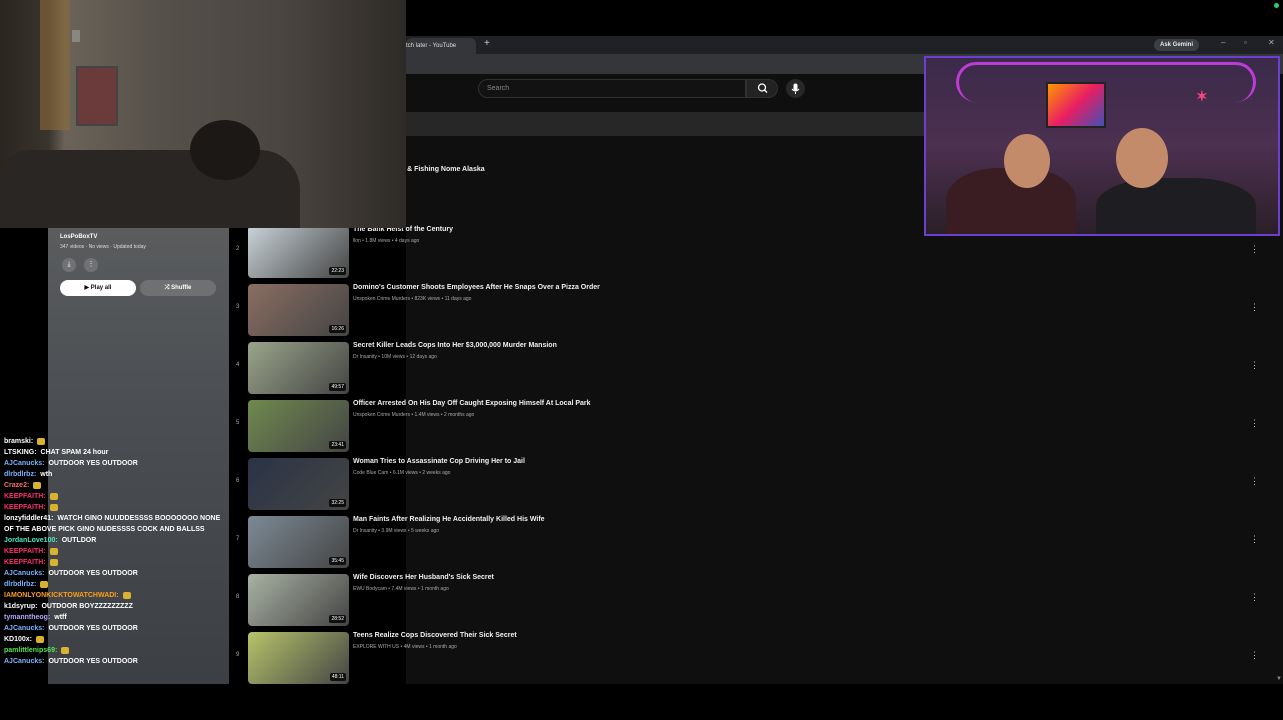  Describe the element at coordinates (337, 503) in the screenshot. I see `video-duration: 32:25` at that location.